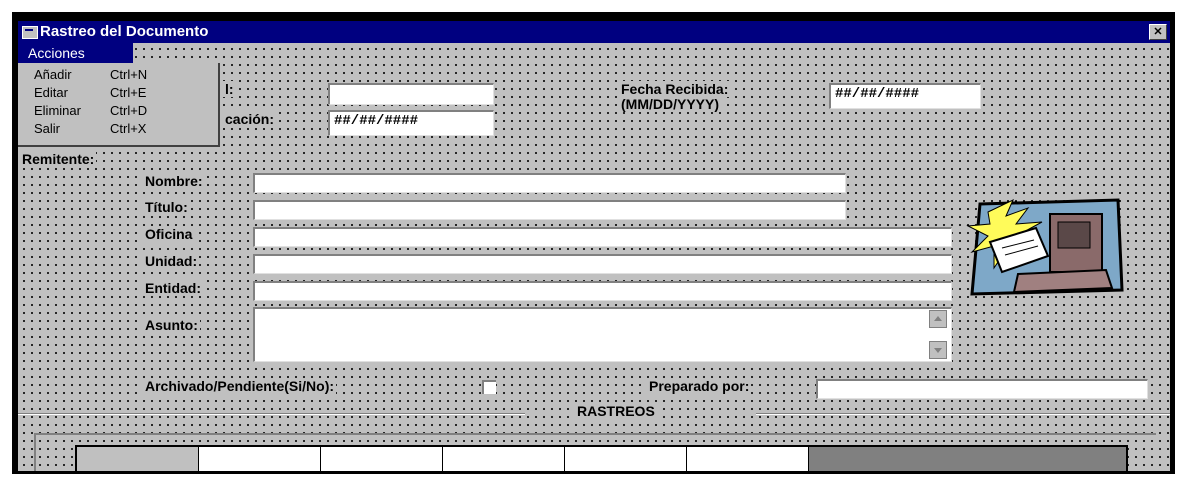 This screenshot has width=1183, height=477. I want to click on menu-item-label: Salir, so click(47, 128).